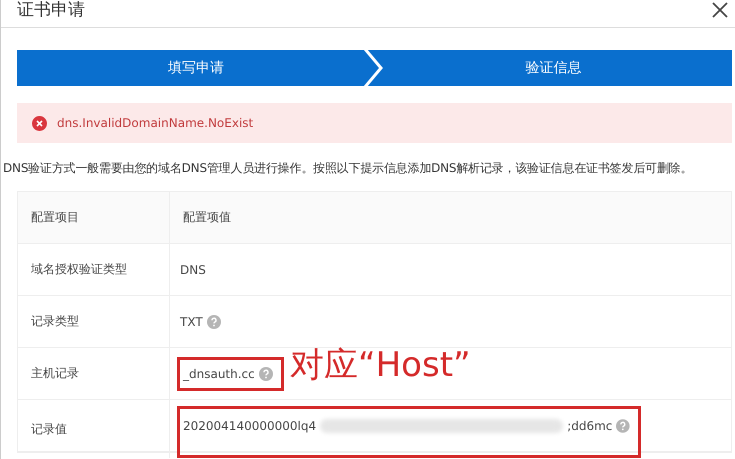 Image resolution: width=735 pixels, height=459 pixels. I want to click on chevron-icon, so click(373, 68).